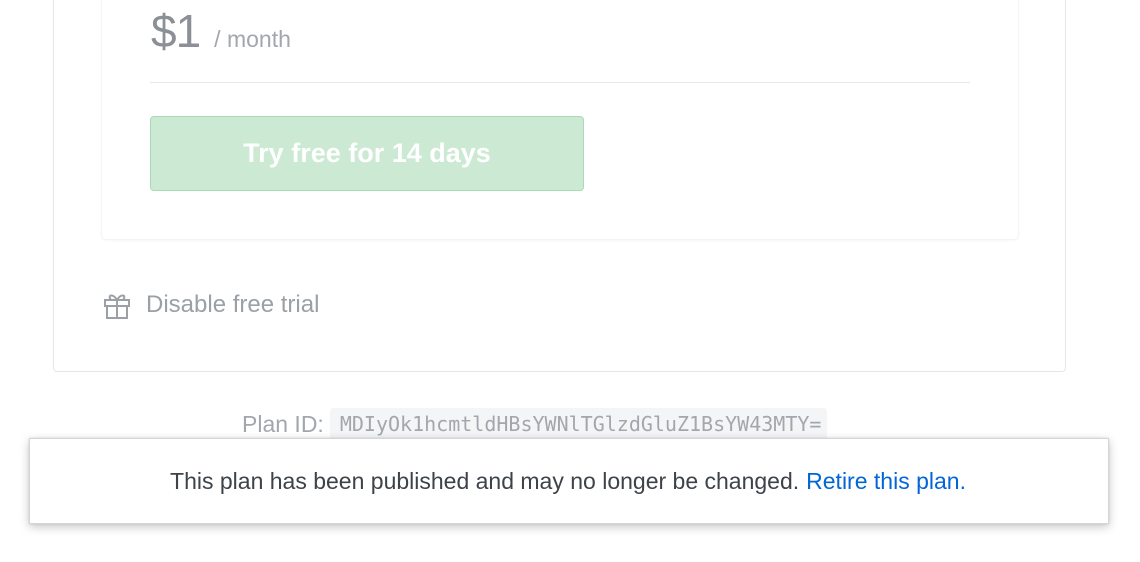 The image size is (1140, 562). What do you see at coordinates (252, 39) in the screenshot?
I see `price-period: / month` at bounding box center [252, 39].